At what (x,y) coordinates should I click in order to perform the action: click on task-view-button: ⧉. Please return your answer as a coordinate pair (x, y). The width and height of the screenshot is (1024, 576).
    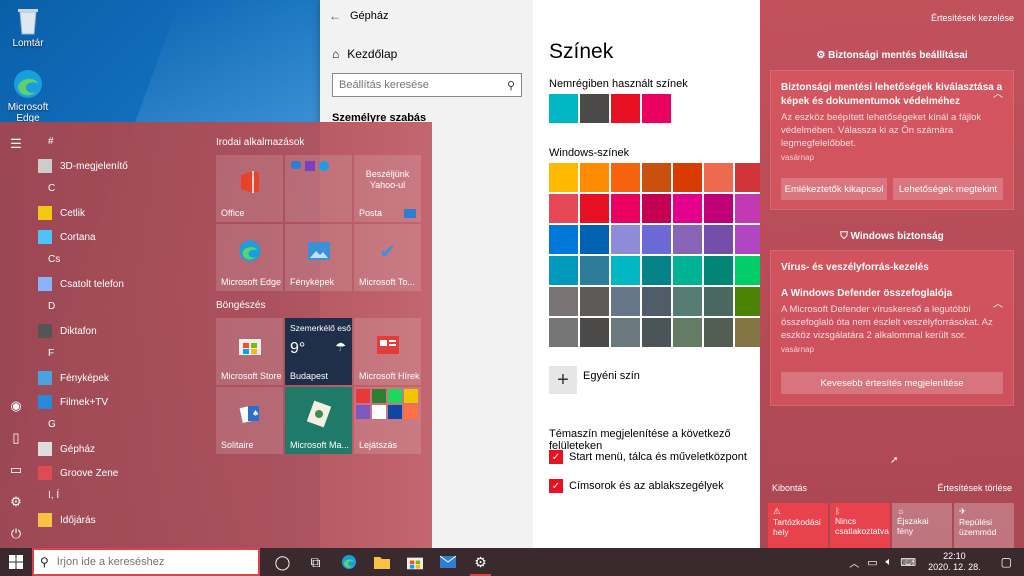
    Looking at the image, I should click on (315, 562).